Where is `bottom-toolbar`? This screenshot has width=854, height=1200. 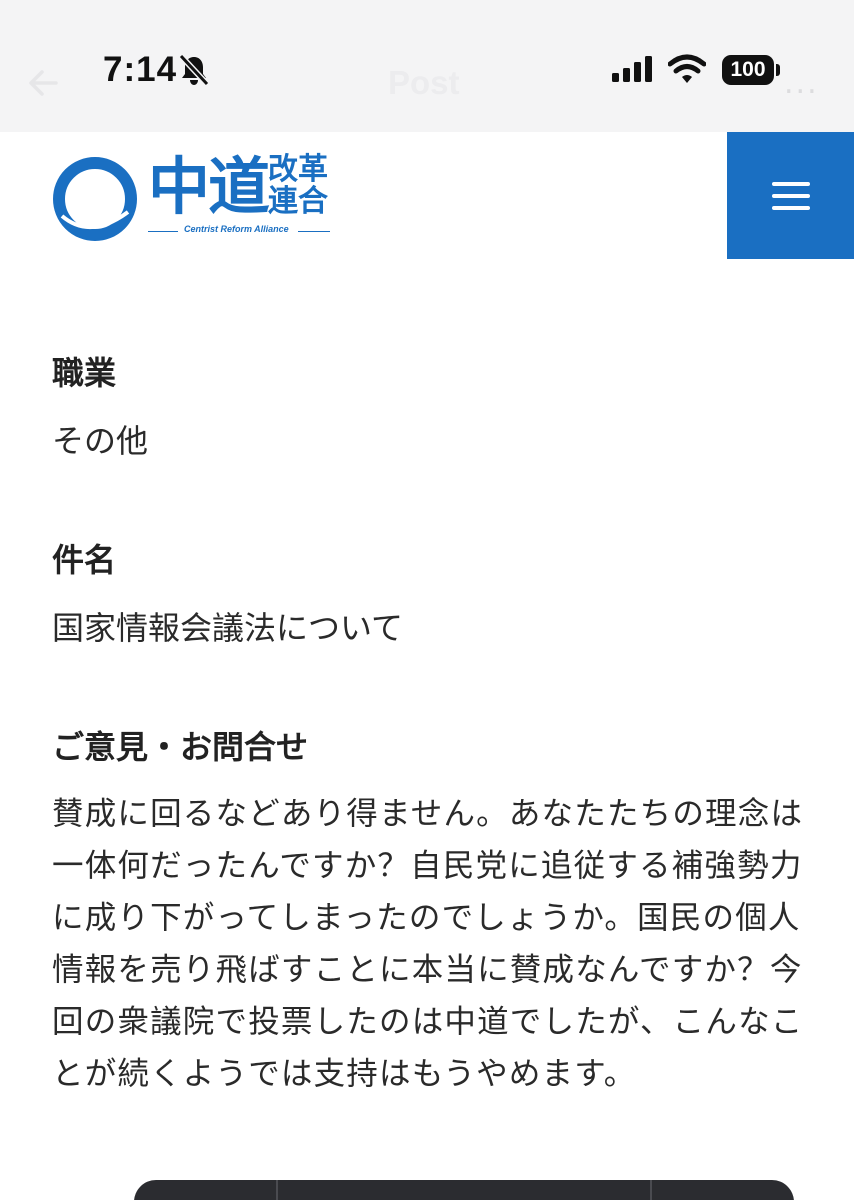
bottom-toolbar is located at coordinates (464, 1190).